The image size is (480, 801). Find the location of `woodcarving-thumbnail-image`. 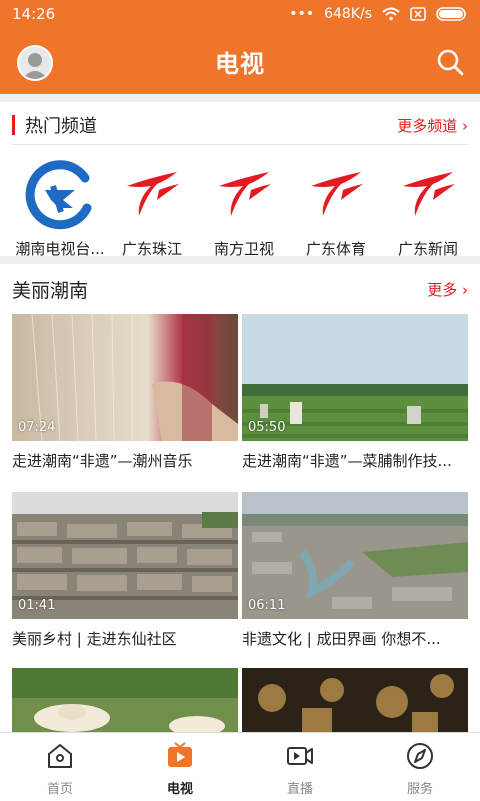

woodcarving-thumbnail-image is located at coordinates (355, 700).